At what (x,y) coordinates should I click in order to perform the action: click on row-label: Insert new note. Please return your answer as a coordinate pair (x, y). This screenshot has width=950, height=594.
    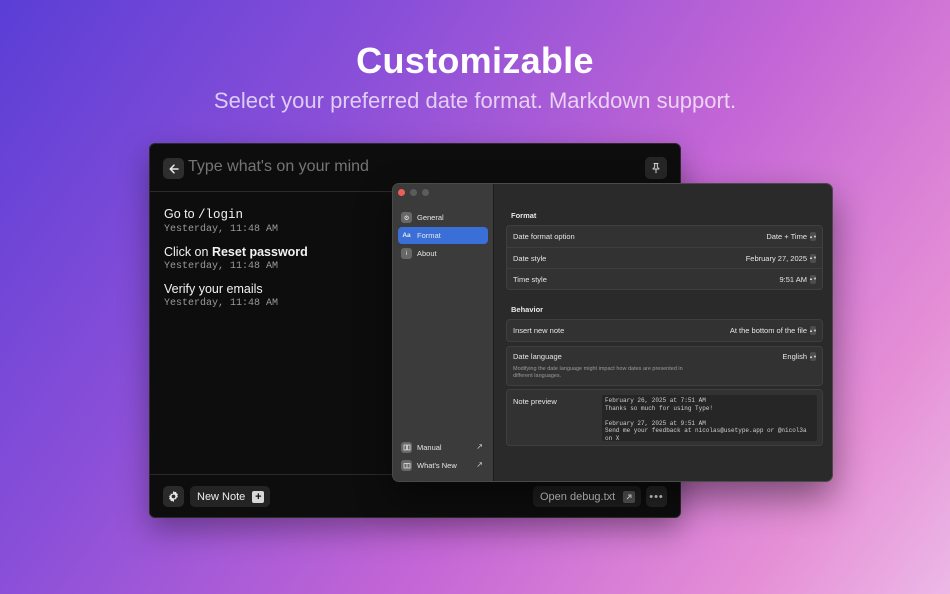
    Looking at the image, I should click on (539, 330).